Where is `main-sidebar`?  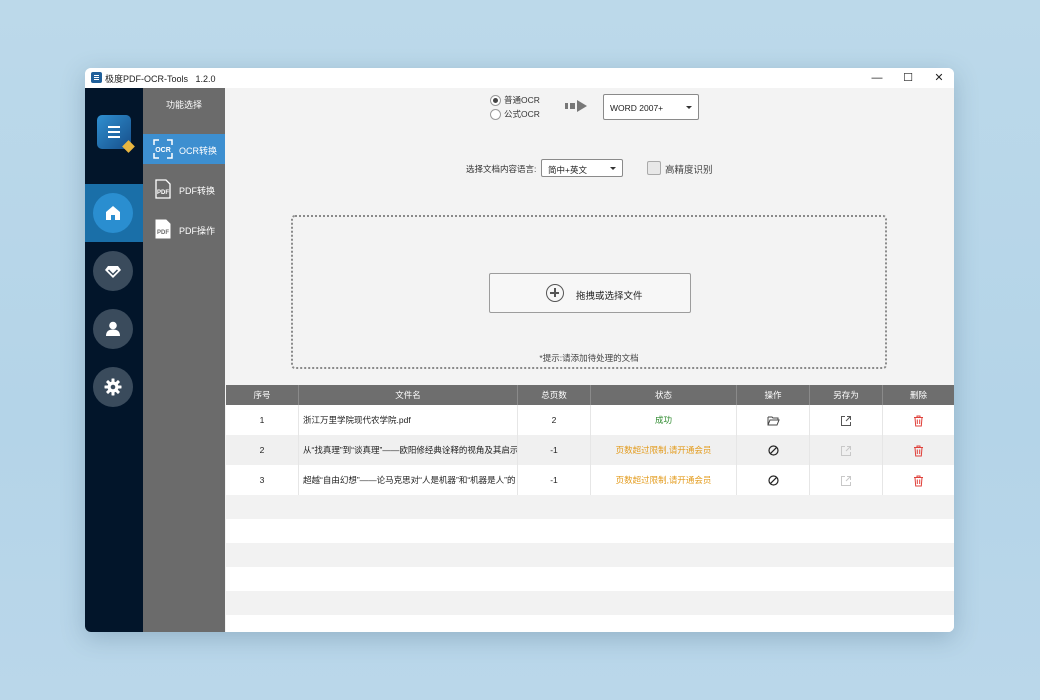
main-sidebar is located at coordinates (114, 360).